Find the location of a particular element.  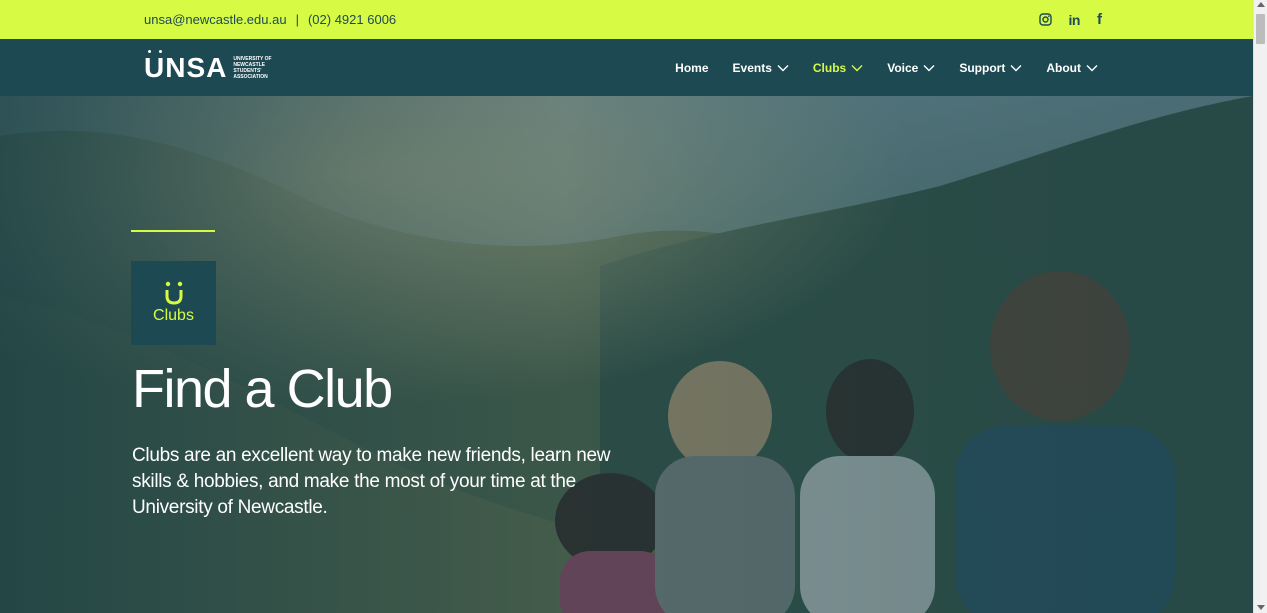

nav-events: Events is located at coordinates (761, 68).